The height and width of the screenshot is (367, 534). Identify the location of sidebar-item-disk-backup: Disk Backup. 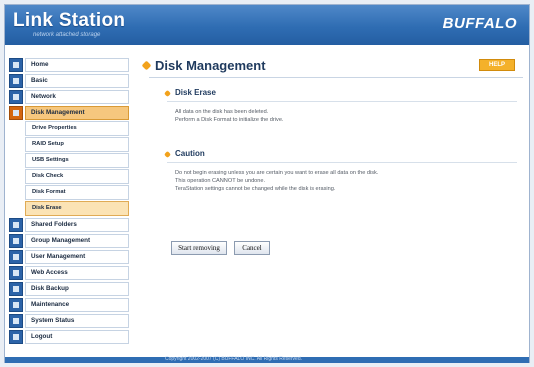
(69, 288).